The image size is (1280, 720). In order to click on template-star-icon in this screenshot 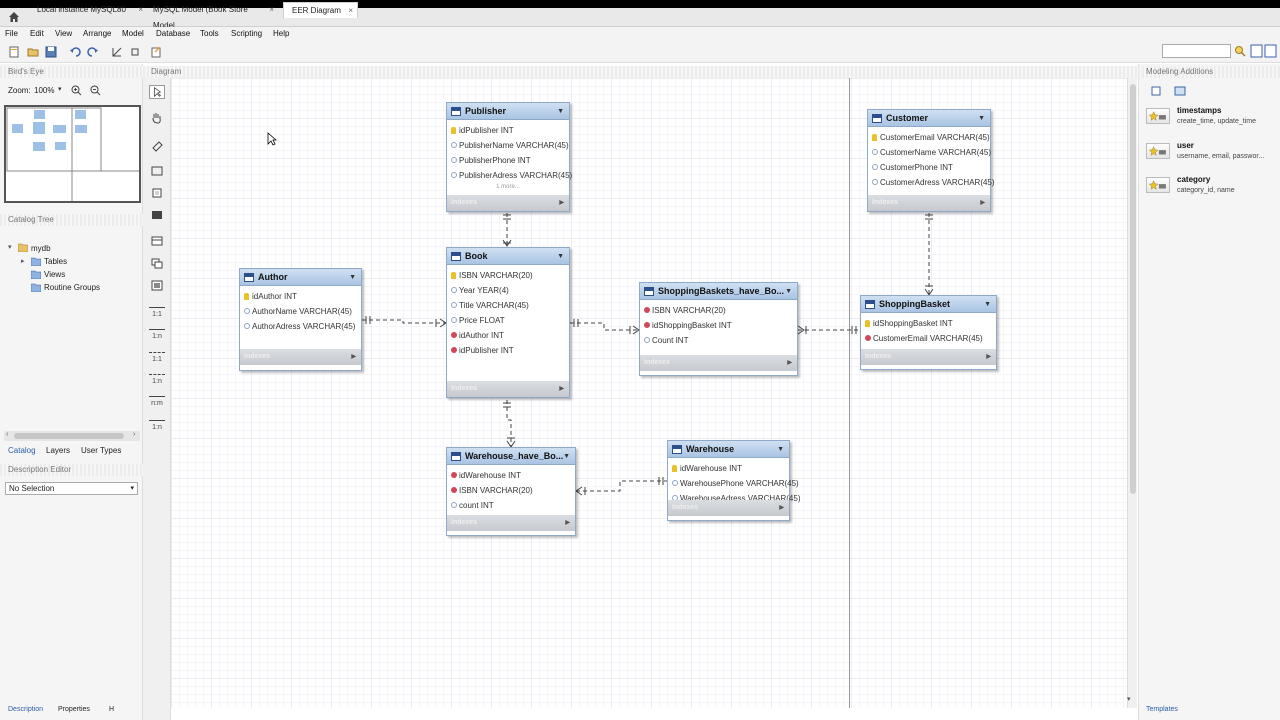, I will do `click(1158, 116)`.